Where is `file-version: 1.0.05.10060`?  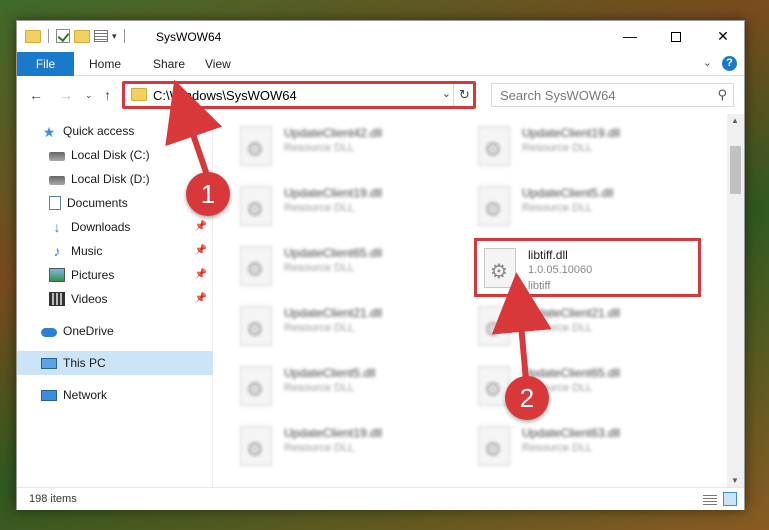
file-version: 1.0.05.10060 is located at coordinates (560, 270).